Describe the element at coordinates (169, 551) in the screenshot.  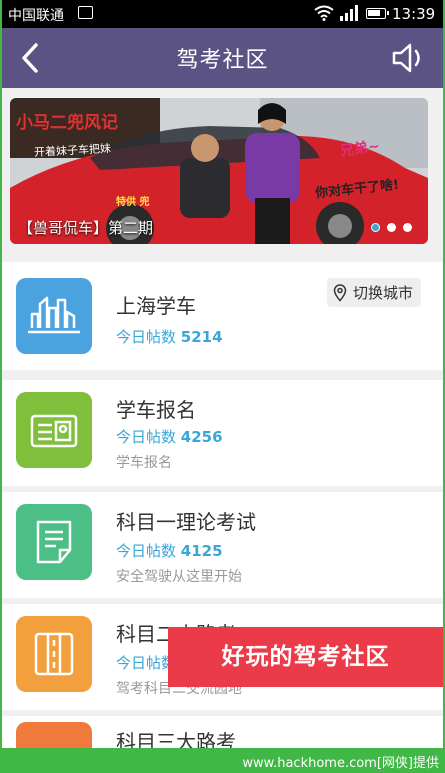
I see `forum-post-count: 今日帖数 4125` at that location.